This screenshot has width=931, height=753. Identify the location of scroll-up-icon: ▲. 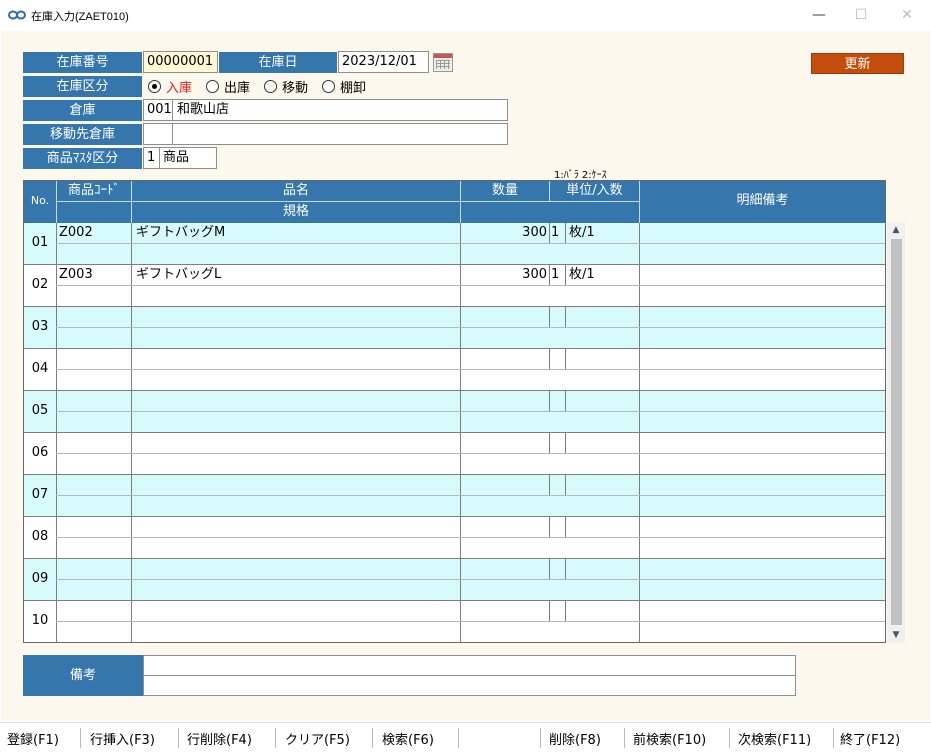
(896, 230).